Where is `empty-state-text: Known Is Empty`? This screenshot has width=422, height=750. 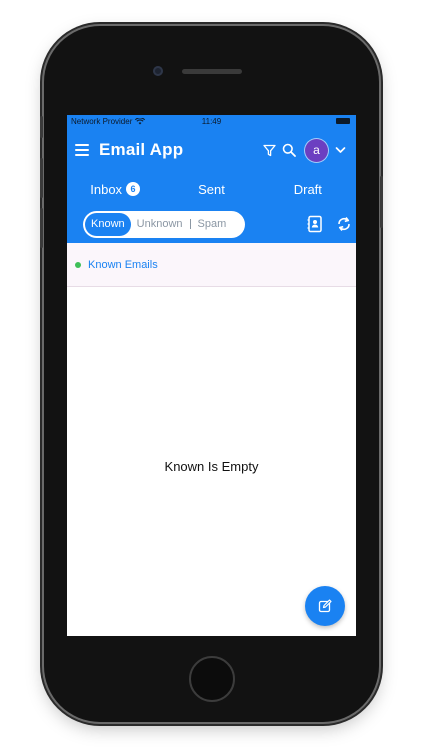
empty-state-text: Known Is Empty is located at coordinates (211, 466).